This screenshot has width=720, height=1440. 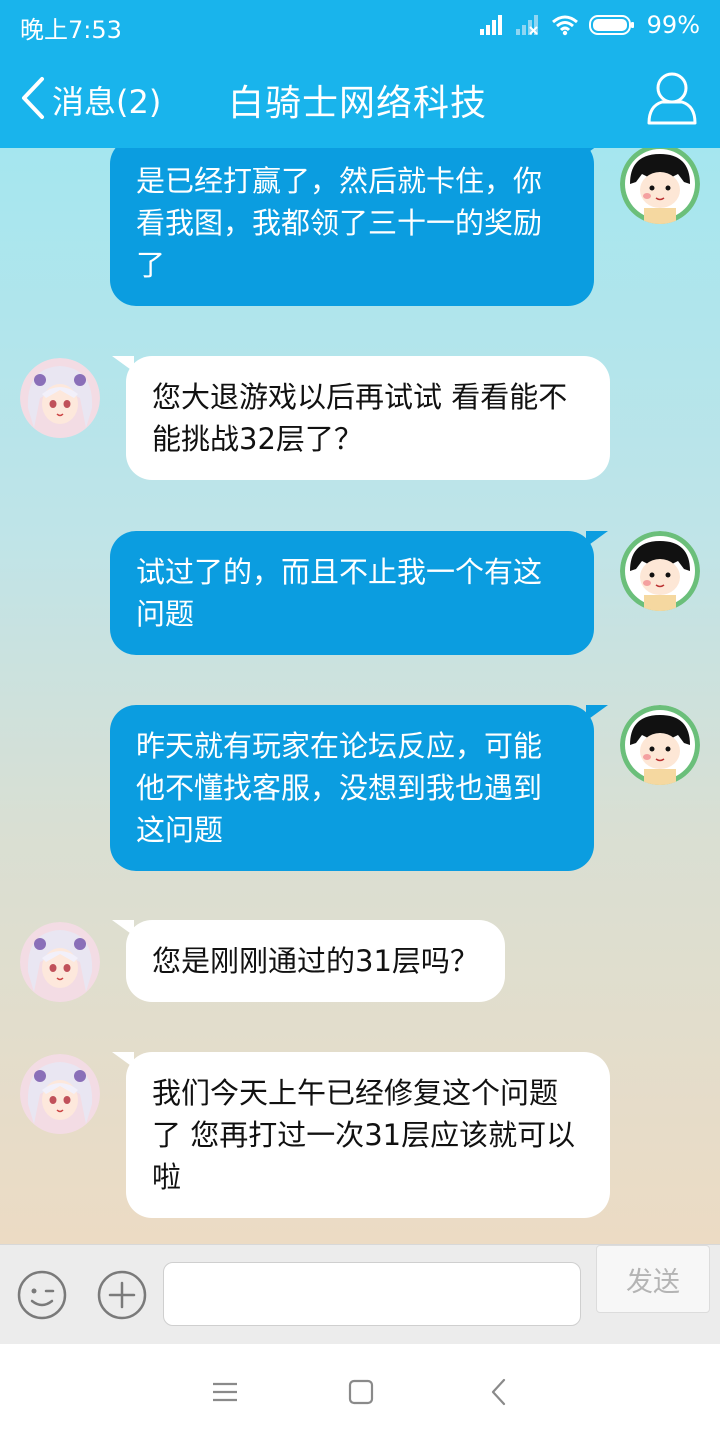 I want to click on title-bar: 消息(2) 白骑士网络科技, so click(x=360, y=99).